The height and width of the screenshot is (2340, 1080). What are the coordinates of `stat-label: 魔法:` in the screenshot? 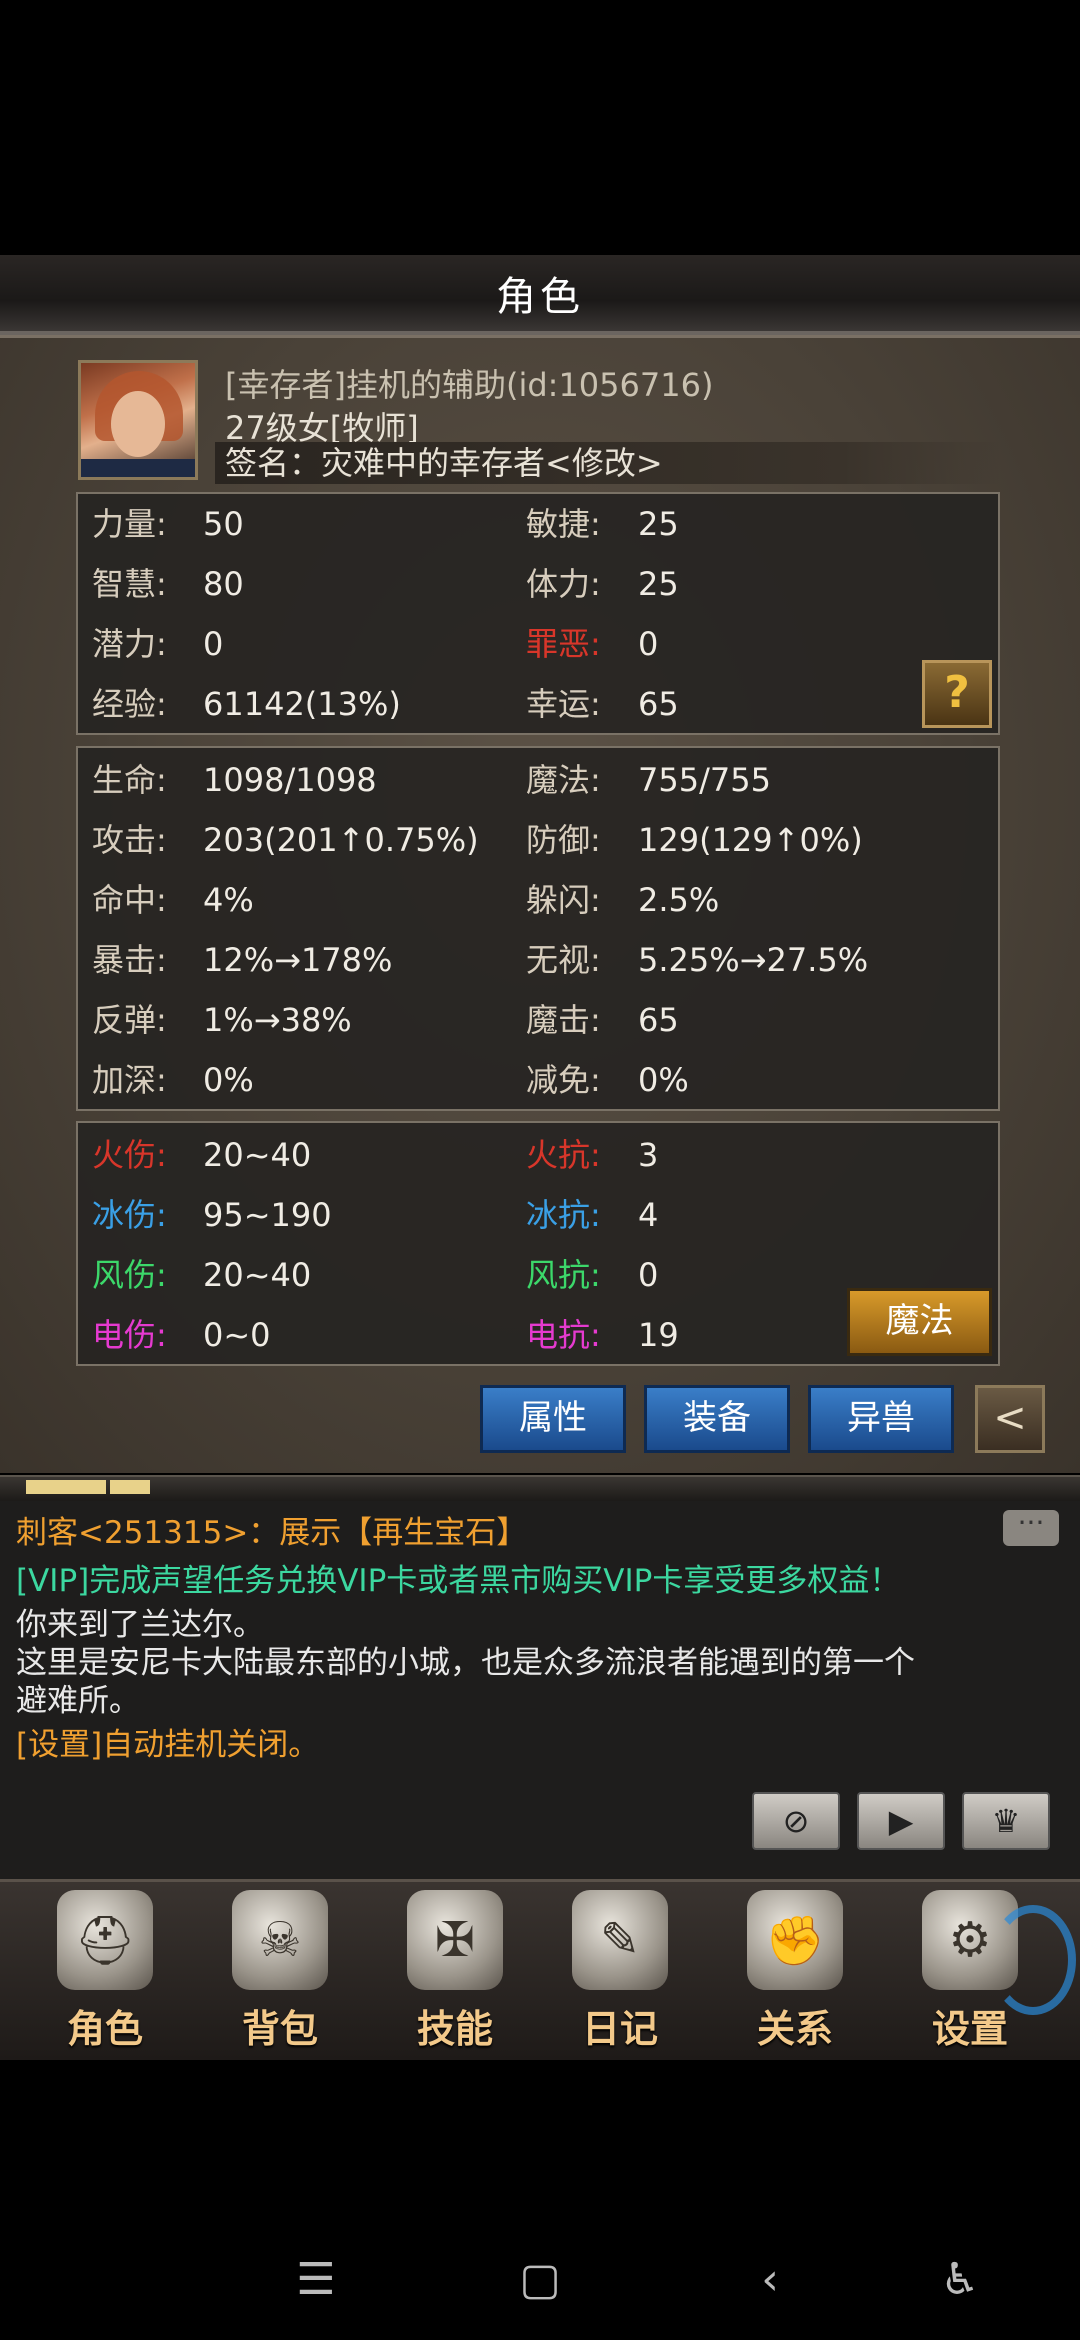 It's located at (563, 780).